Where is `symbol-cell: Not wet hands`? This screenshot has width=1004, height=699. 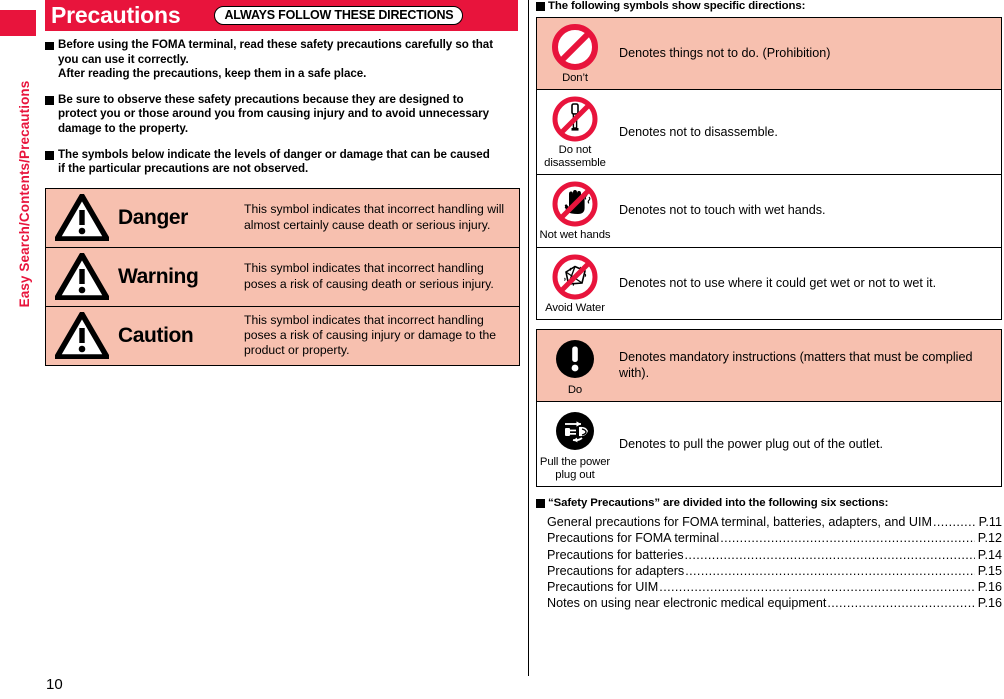
symbol-cell: Not wet hands is located at coordinates (575, 210).